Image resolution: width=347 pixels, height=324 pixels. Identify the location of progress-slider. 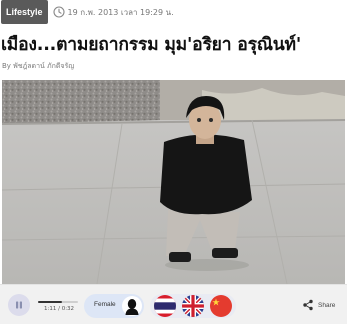
(58, 302).